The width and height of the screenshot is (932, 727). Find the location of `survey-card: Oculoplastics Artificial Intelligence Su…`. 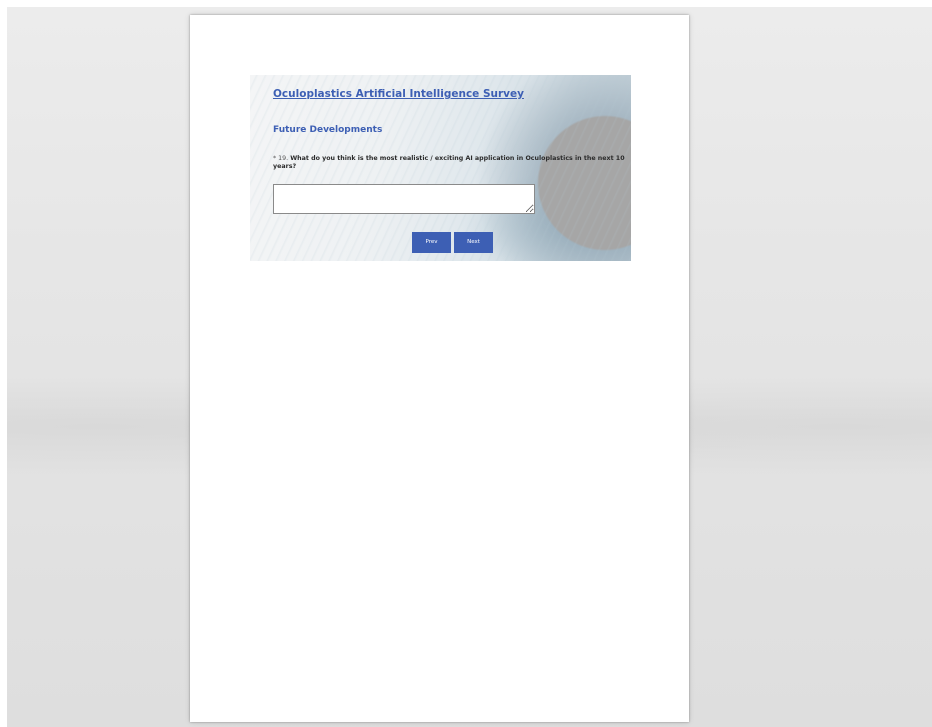

survey-card: Oculoplastics Artificial Intelligence Su… is located at coordinates (440, 168).